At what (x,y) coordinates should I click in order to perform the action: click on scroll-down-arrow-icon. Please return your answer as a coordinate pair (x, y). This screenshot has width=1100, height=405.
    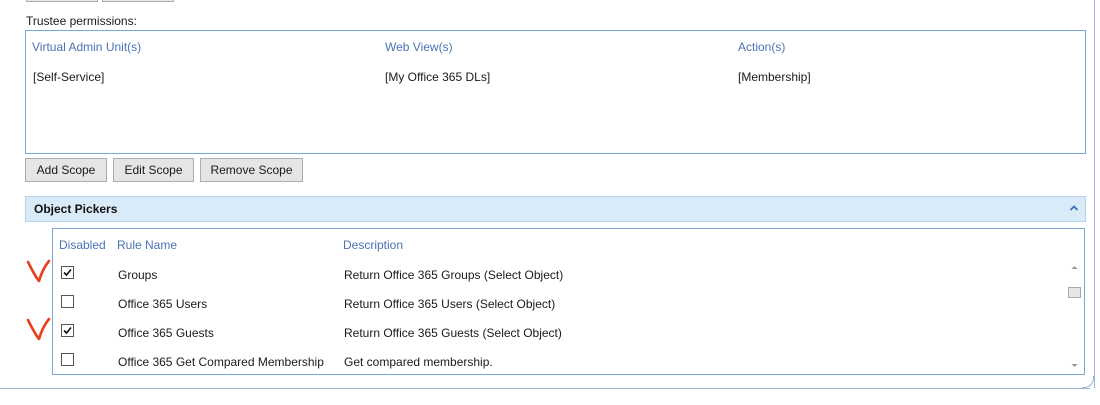
    Looking at the image, I should click on (1074, 366).